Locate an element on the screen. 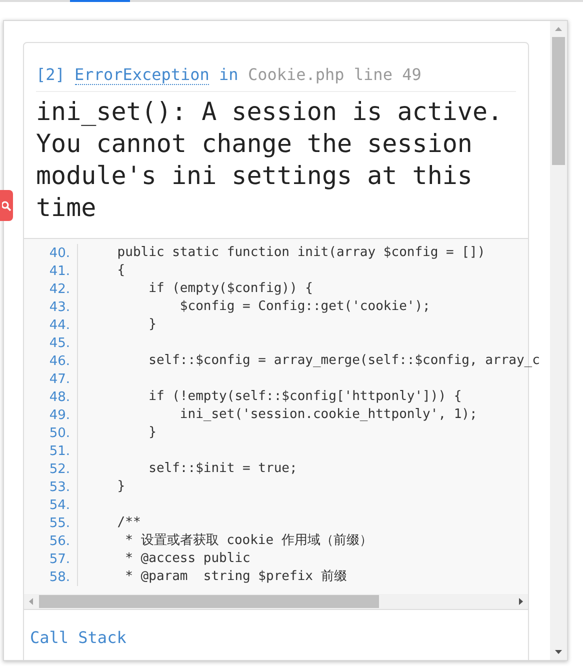 This screenshot has height=670, width=583. search-icon is located at coordinates (7, 206).